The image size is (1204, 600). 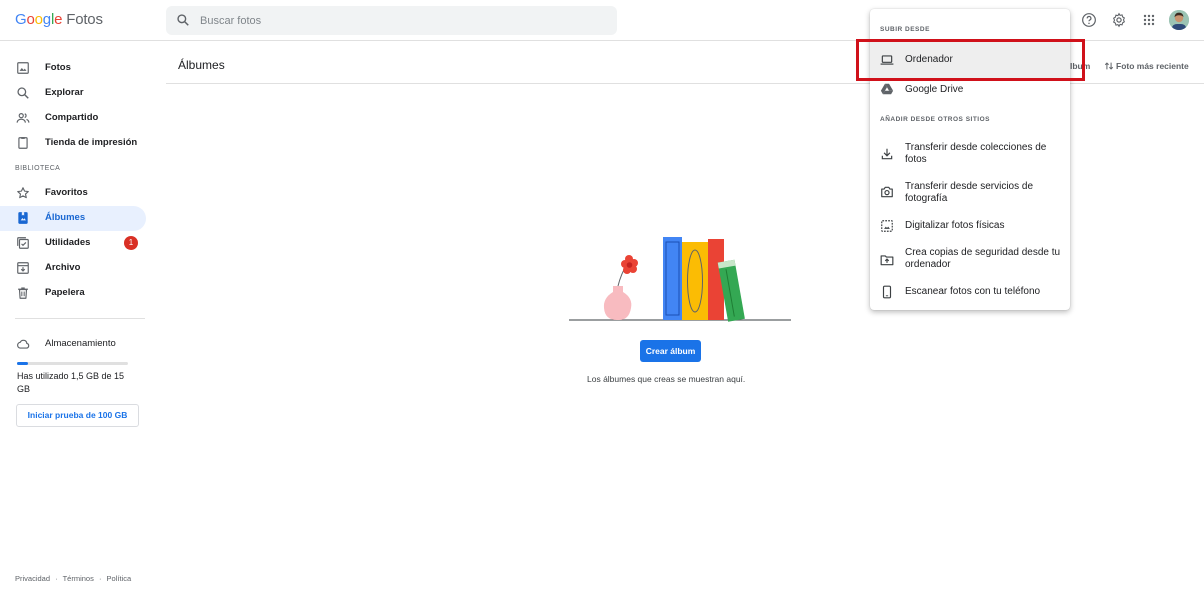 I want to click on menu-item-label: Transferir desde colecciones de fotos, so click(x=976, y=153).